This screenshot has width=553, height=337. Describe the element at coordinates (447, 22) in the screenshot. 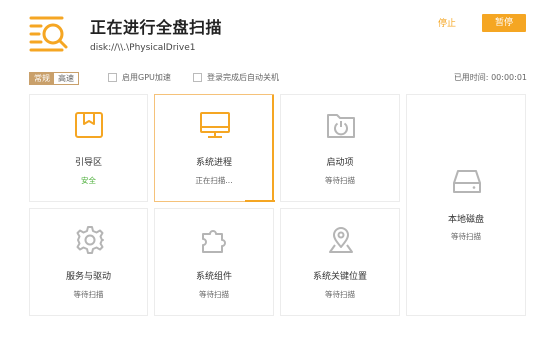

I see `stop-button: 停止` at that location.